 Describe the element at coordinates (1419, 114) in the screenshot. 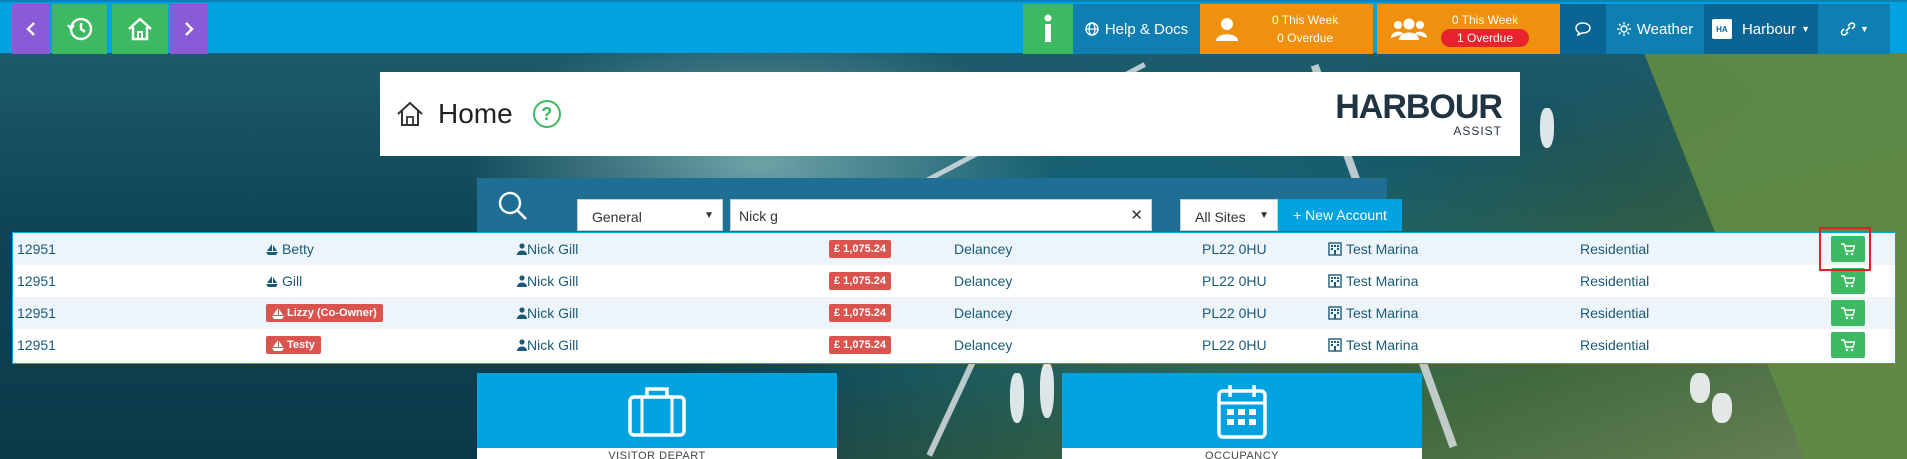

I see `harbour-assist-logo: HARBOUR ASSIST` at that location.